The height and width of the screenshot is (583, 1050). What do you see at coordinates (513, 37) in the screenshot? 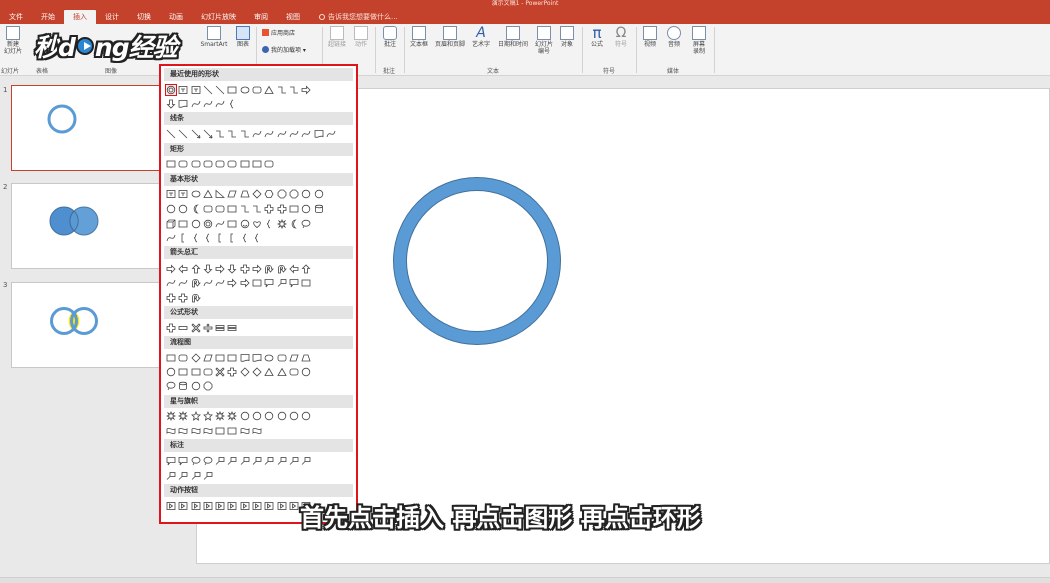
I see `datetime-button: 日期和时间` at bounding box center [513, 37].